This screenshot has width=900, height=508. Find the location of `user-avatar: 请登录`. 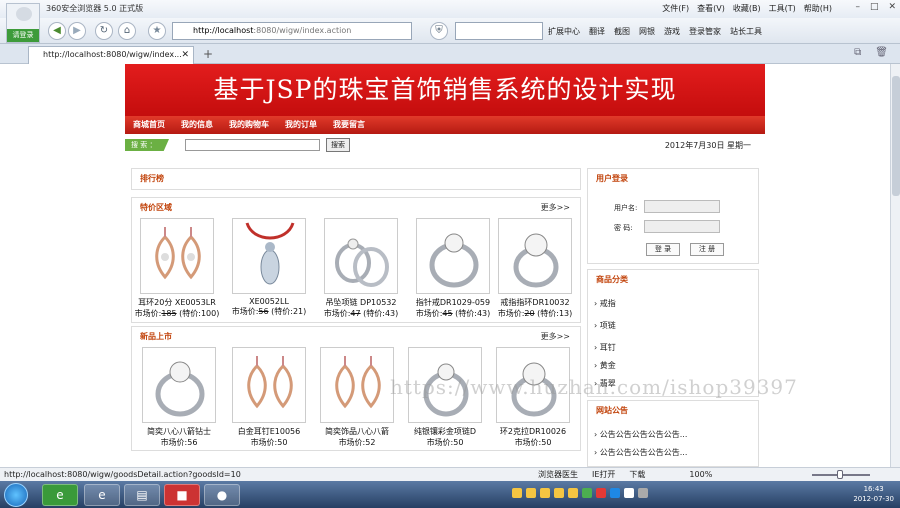

user-avatar: 请登录 is located at coordinates (23, 23).